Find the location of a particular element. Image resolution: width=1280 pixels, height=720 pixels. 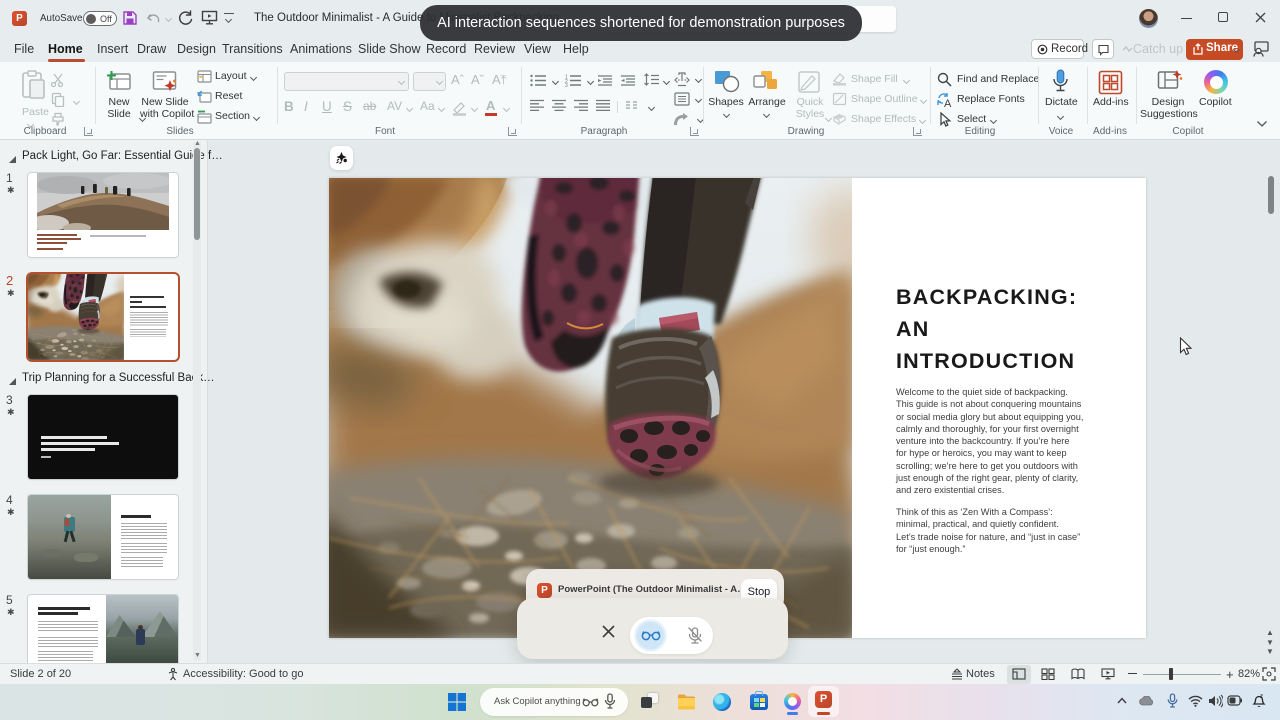

svg-text: z is located at coordinates (1261, 697).